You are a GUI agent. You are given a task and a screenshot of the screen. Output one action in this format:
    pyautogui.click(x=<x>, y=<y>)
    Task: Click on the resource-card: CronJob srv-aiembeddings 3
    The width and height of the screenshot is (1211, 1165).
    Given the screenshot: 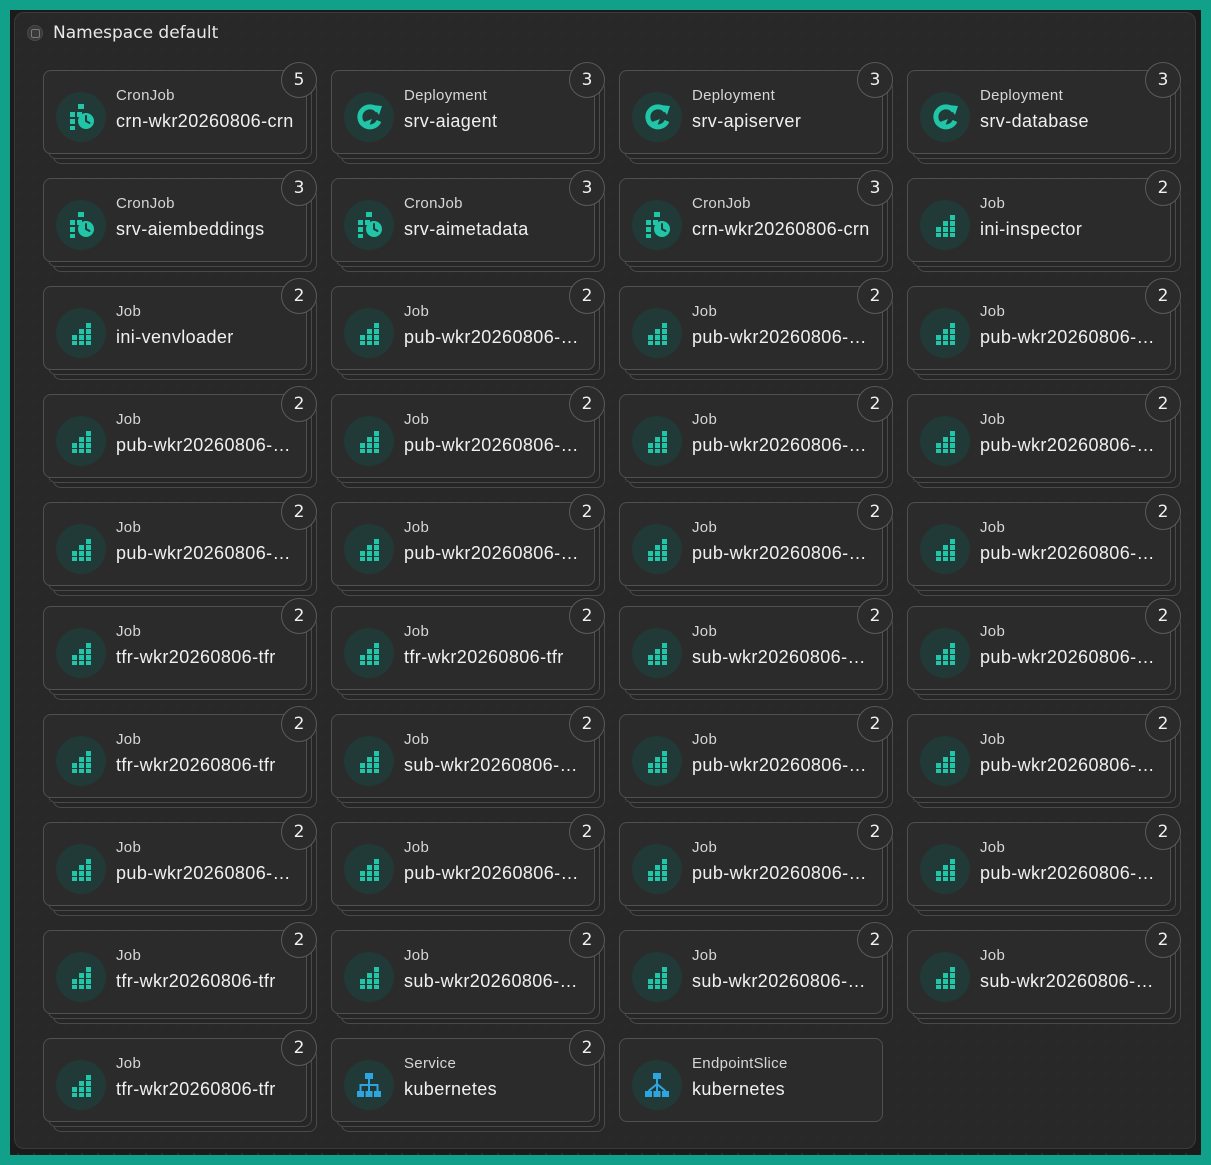 What is the action you would take?
    pyautogui.click(x=180, y=221)
    